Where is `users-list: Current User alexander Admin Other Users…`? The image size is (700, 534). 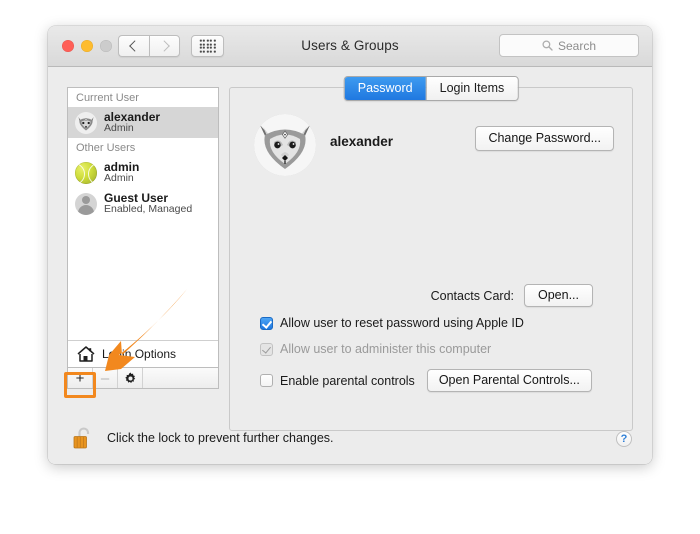 users-list: Current User alexander Admin Other Users… is located at coordinates (143, 227).